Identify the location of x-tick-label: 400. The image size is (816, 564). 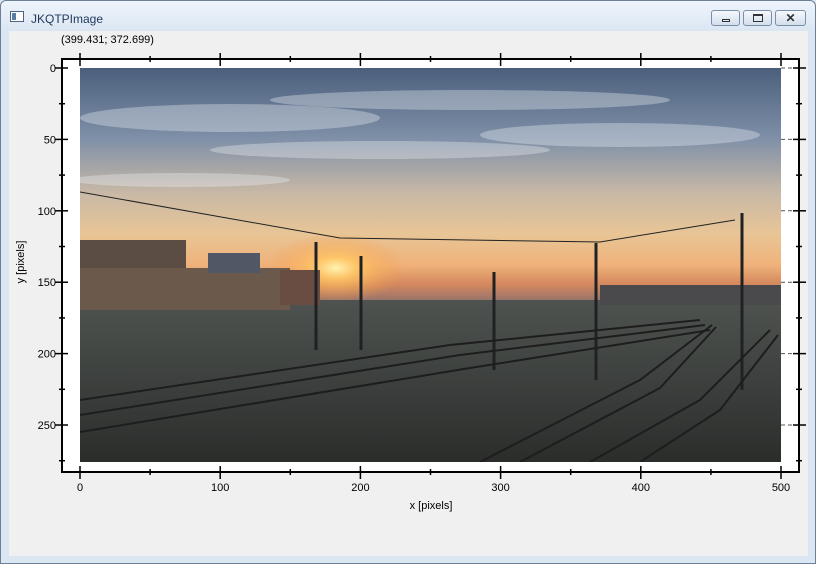
(641, 488).